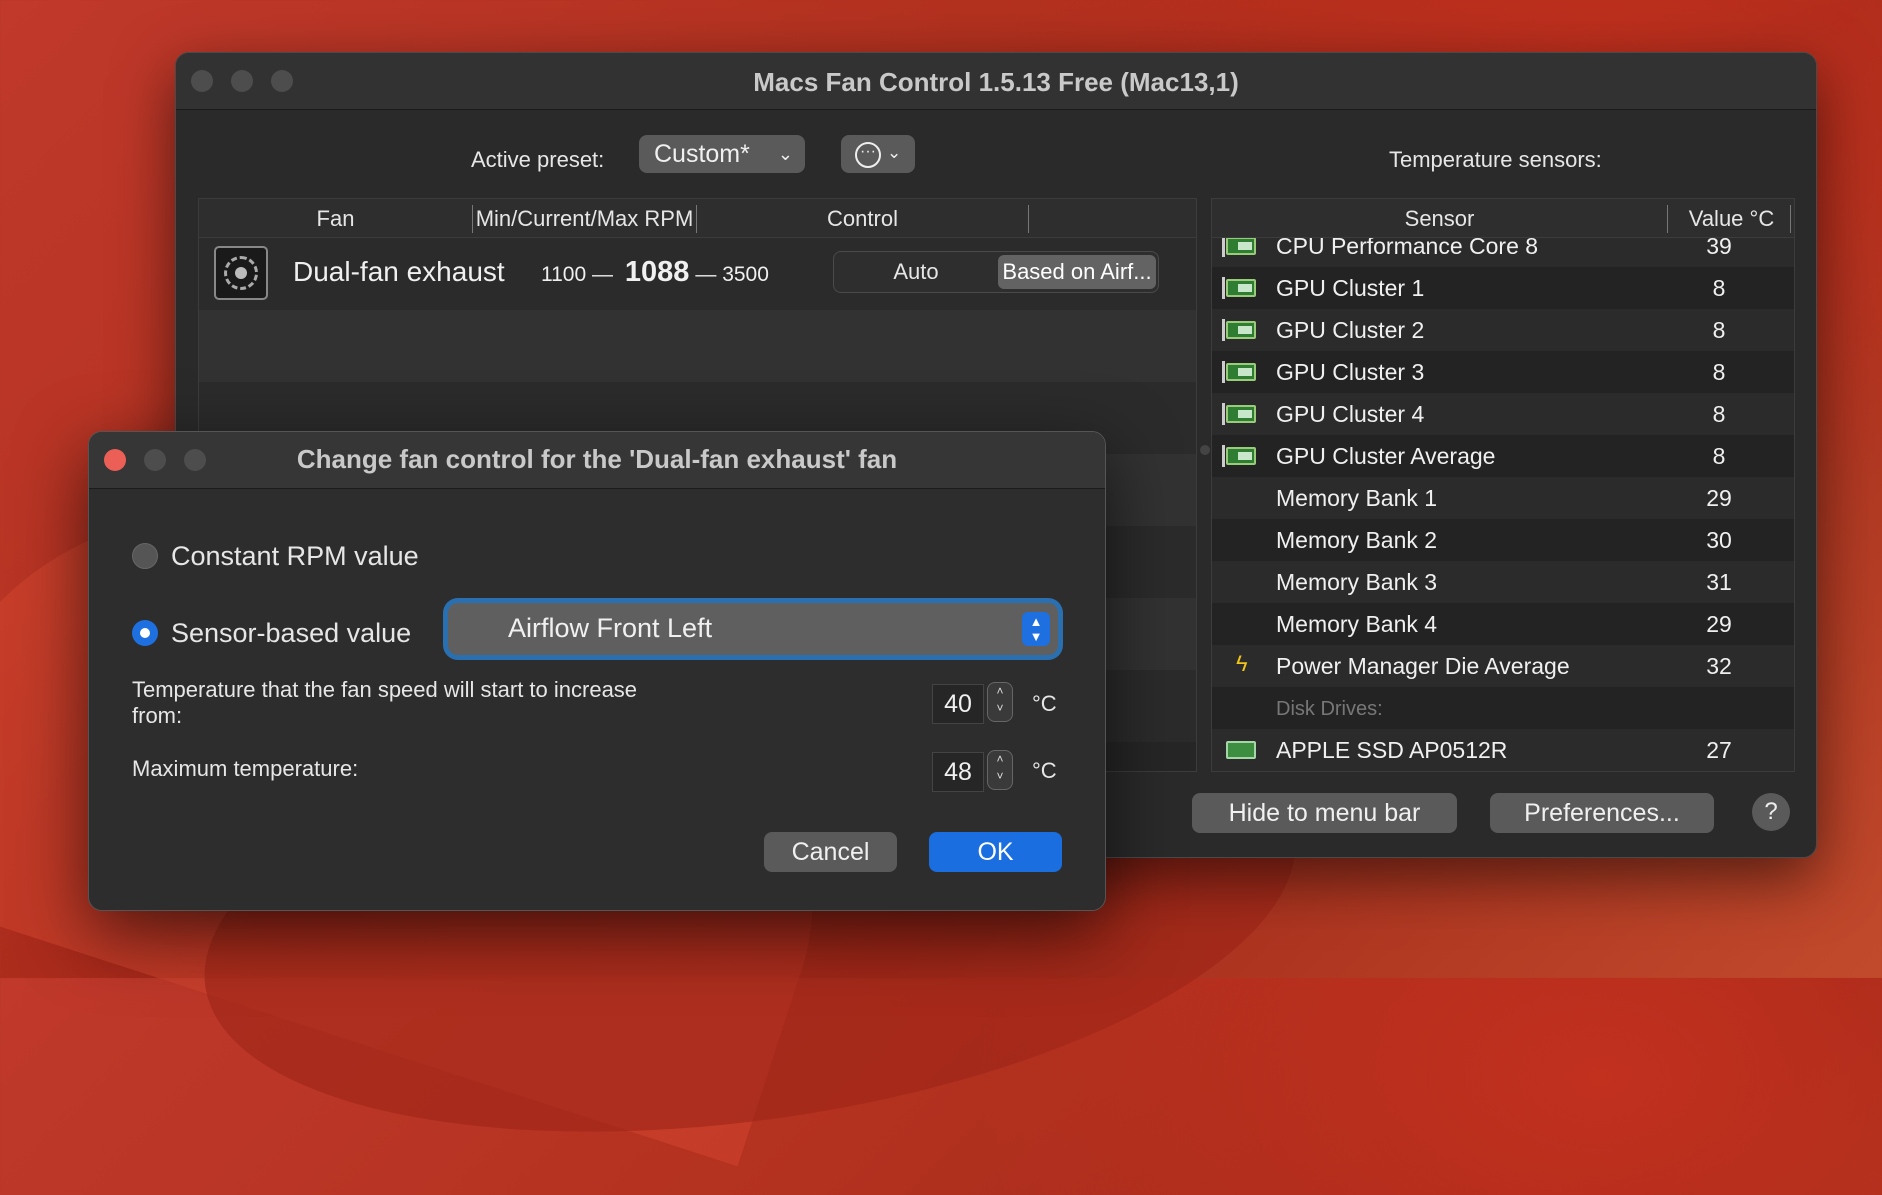 The height and width of the screenshot is (1195, 1882). I want to click on table-row: Memory Bank 4 29, so click(1503, 624).